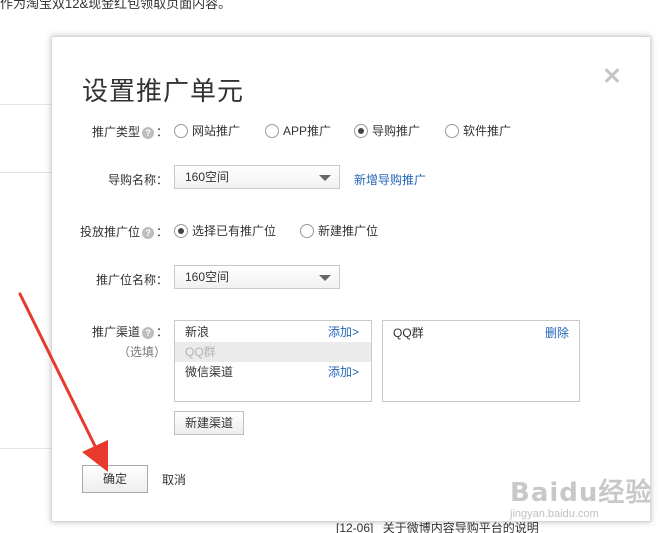  What do you see at coordinates (481, 333) in the screenshot?
I see `list-item: QQ群 删除` at bounding box center [481, 333].